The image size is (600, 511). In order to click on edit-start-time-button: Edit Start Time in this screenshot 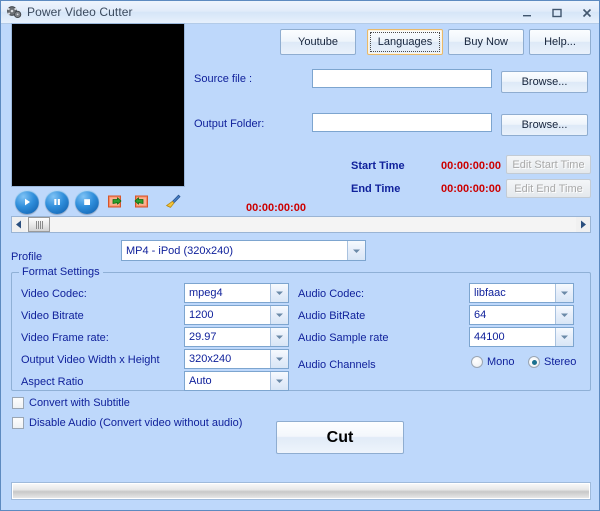, I will do `click(548, 164)`.